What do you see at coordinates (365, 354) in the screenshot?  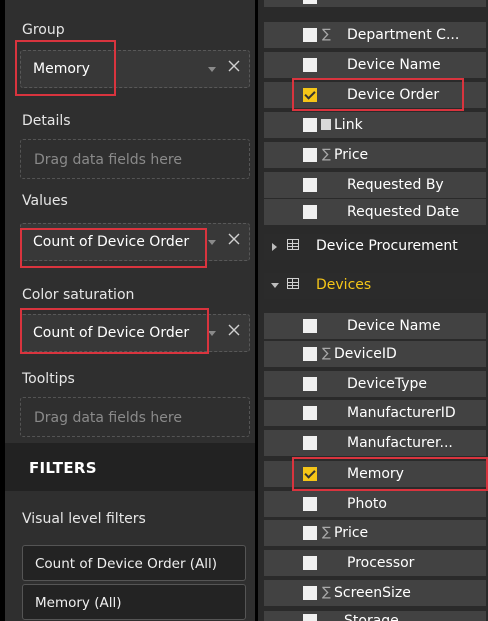 I see `field-label: DeviceID` at bounding box center [365, 354].